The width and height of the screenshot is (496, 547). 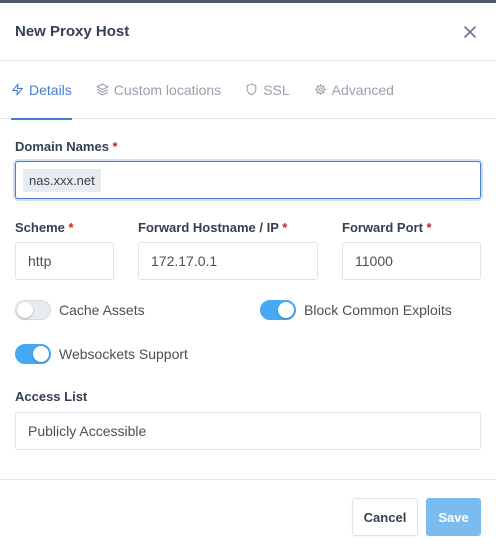 I want to click on websockets-switch, so click(x=33, y=354).